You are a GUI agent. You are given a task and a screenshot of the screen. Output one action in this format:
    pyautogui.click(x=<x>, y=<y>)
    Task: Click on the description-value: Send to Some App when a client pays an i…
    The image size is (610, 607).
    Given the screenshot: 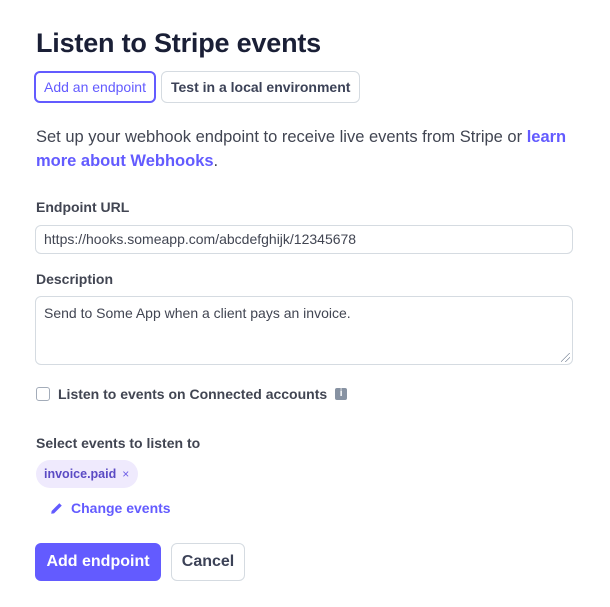 What is the action you would take?
    pyautogui.click(x=197, y=313)
    